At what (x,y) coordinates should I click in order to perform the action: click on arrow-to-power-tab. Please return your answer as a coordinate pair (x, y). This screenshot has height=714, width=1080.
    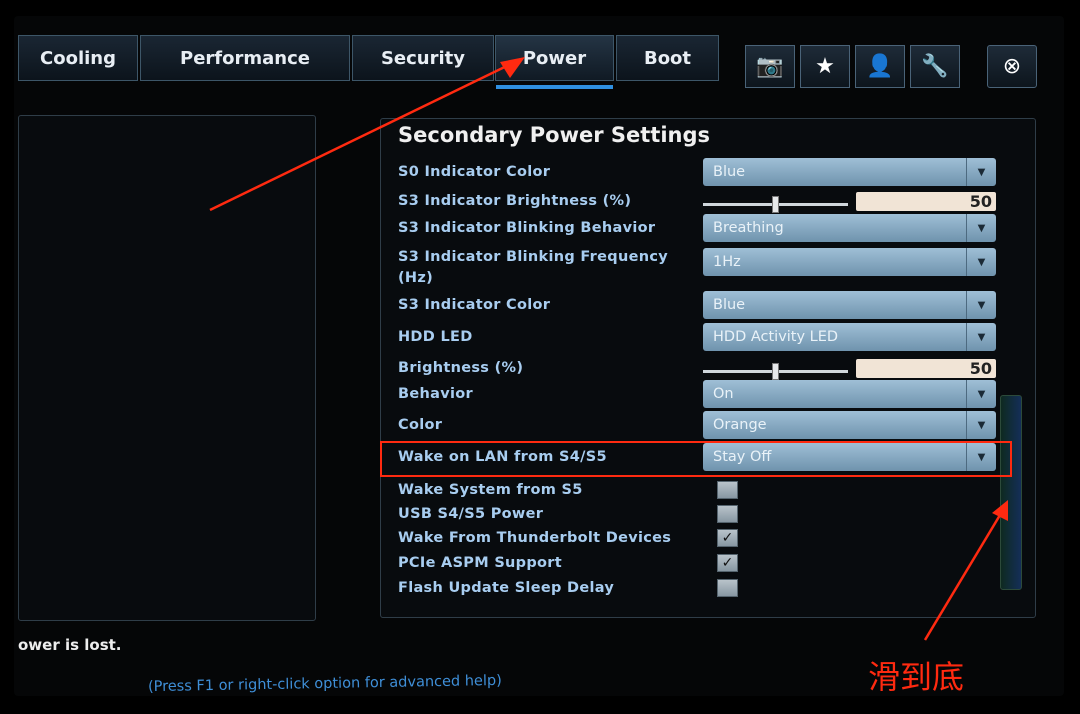
    Looking at the image, I should click on (362, 136).